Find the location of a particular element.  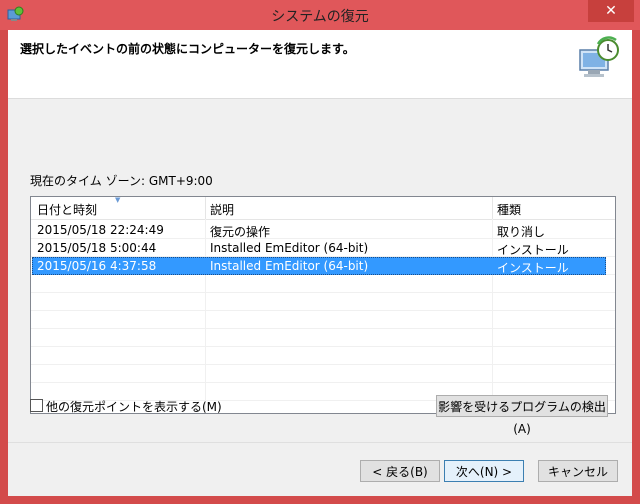

show-more-checkbox is located at coordinates (36, 405).